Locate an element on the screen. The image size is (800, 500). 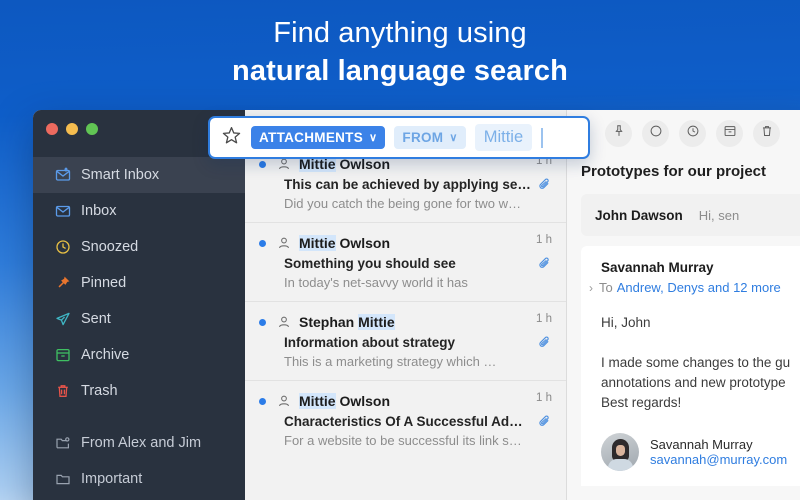
snooze-button is located at coordinates (692, 133).